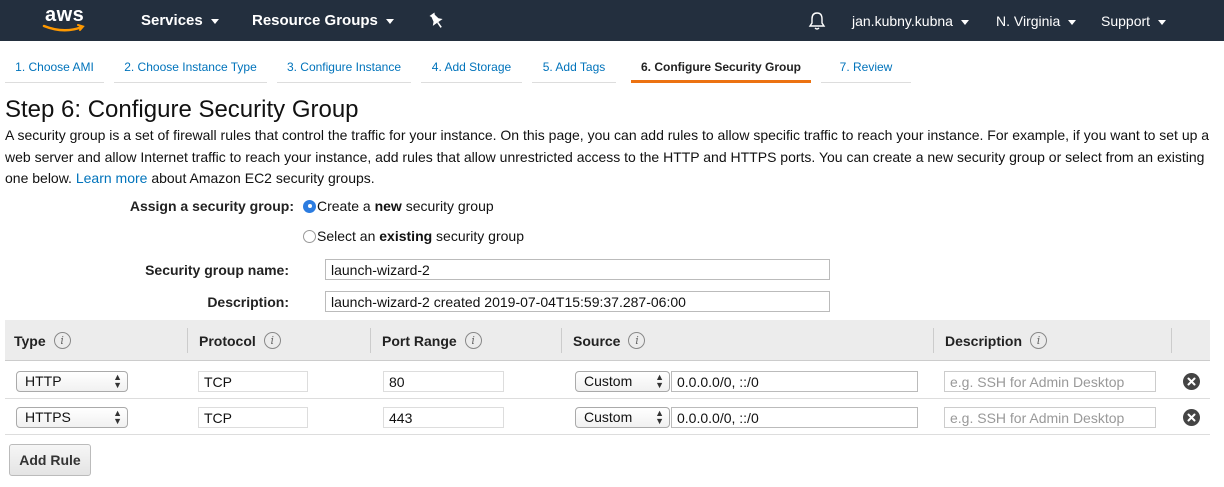  What do you see at coordinates (172, 20) in the screenshot?
I see `services-menu-label: Services` at bounding box center [172, 20].